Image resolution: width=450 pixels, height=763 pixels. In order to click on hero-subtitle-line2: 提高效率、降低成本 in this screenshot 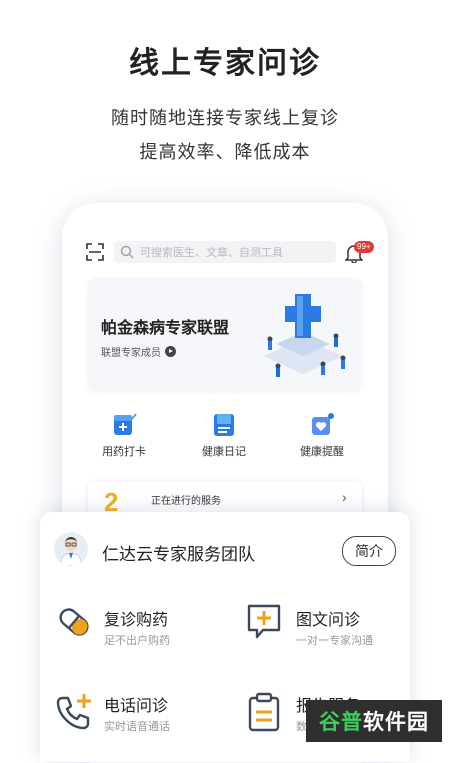, I will do `click(225, 152)`.